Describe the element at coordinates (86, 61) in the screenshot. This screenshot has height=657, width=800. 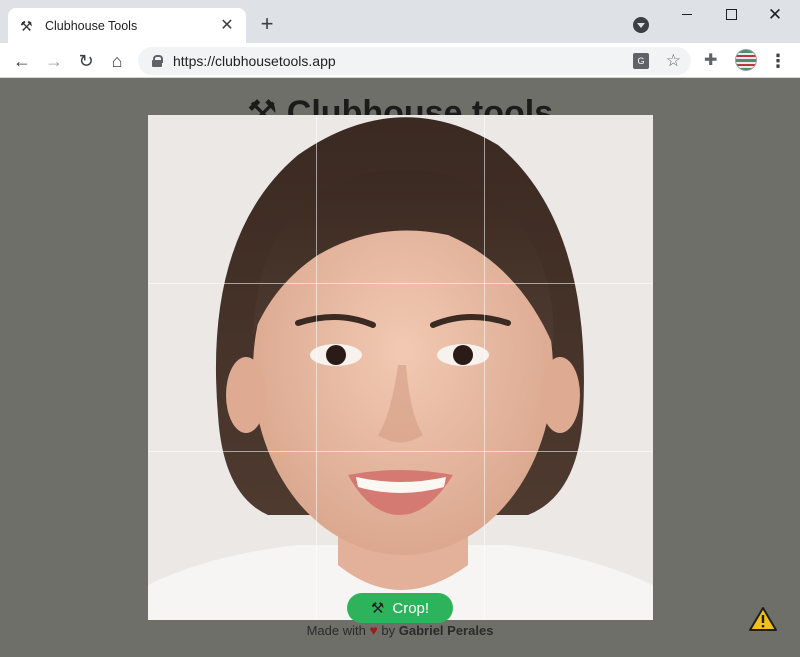
I see `reload-icon: ↻` at that location.